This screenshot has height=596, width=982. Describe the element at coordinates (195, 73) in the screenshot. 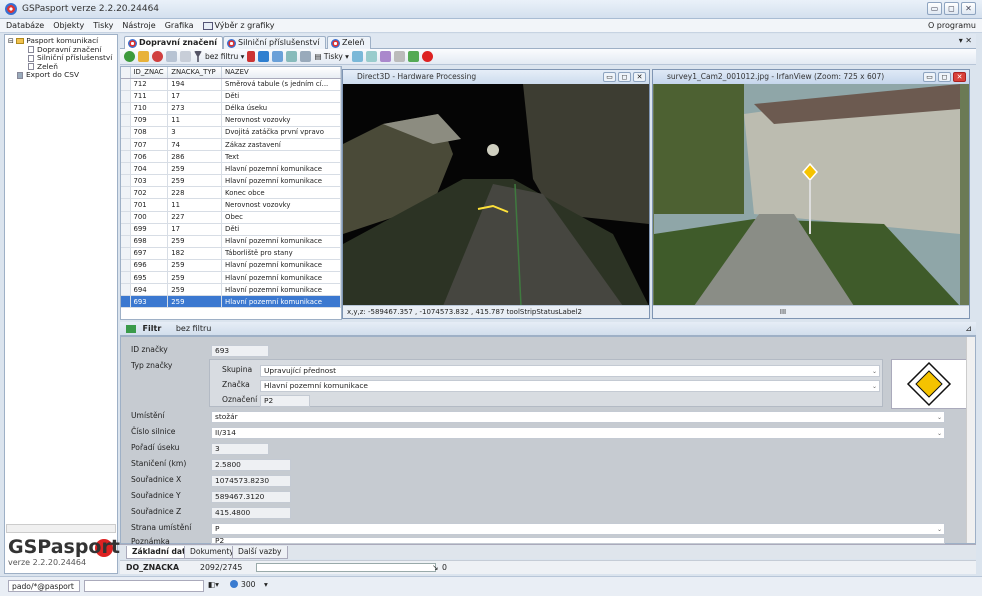

I see `column-header-znacka-typ: ZNACKA_TYP` at that location.